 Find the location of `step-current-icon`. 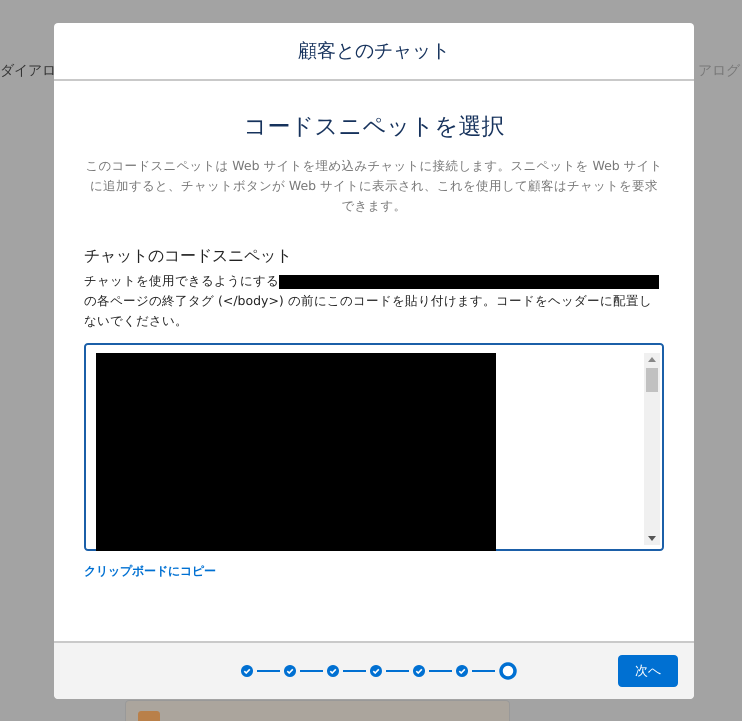

step-current-icon is located at coordinates (508, 671).